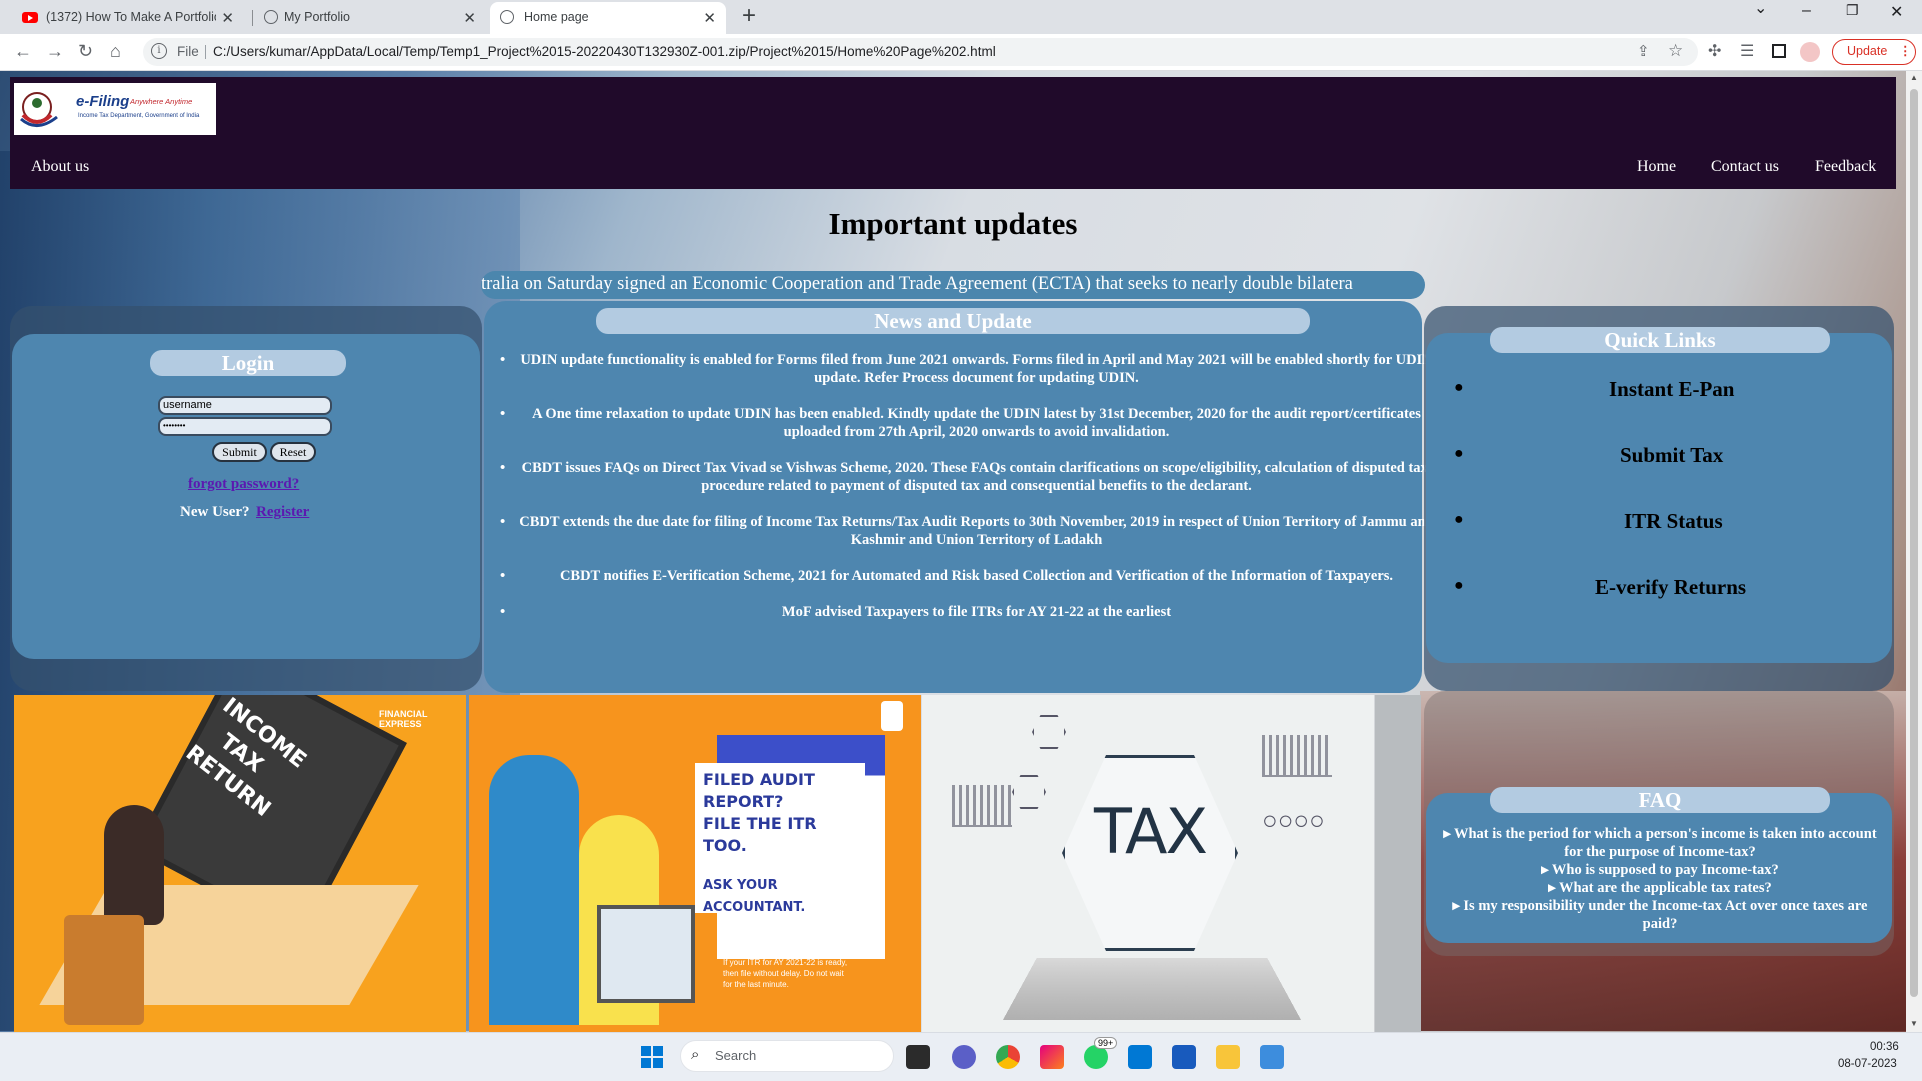 The height and width of the screenshot is (1081, 1922). Describe the element at coordinates (1106, 1043) in the screenshot. I see `notification-badge: 99+` at that location.